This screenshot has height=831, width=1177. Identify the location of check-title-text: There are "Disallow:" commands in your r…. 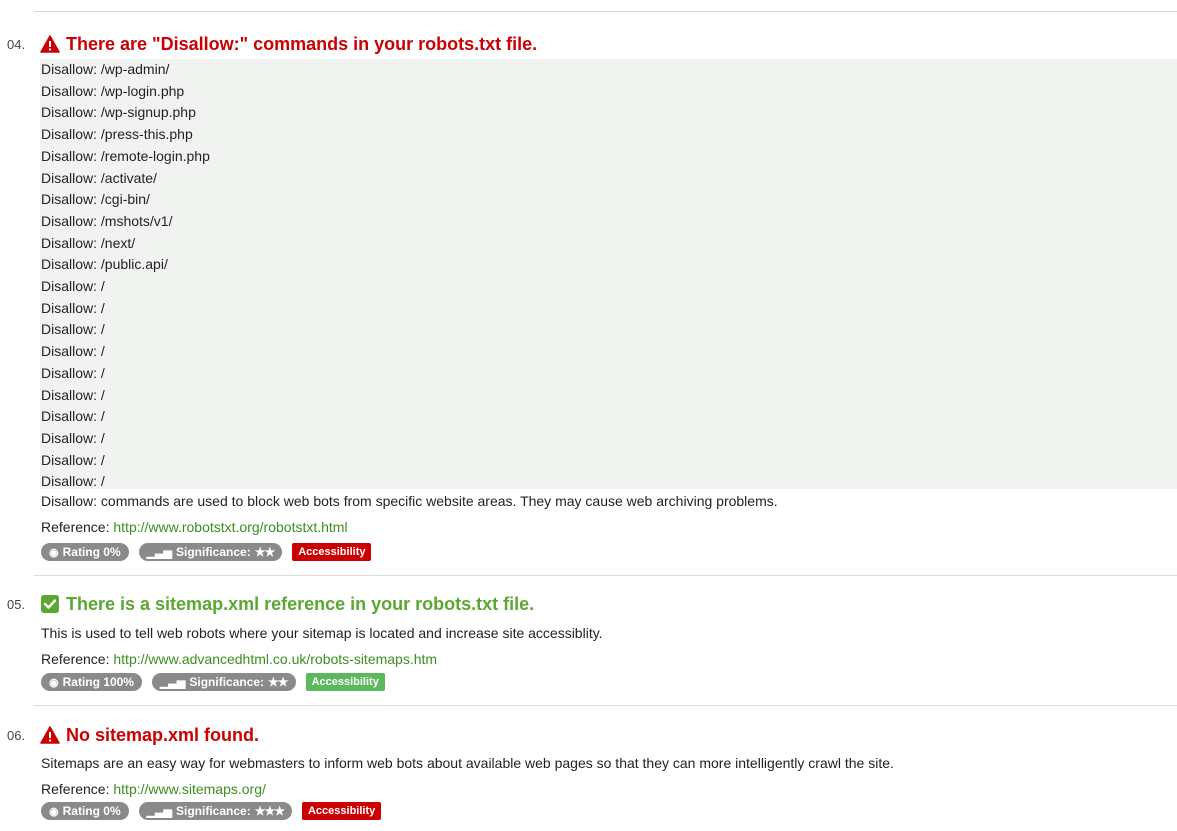
(302, 44).